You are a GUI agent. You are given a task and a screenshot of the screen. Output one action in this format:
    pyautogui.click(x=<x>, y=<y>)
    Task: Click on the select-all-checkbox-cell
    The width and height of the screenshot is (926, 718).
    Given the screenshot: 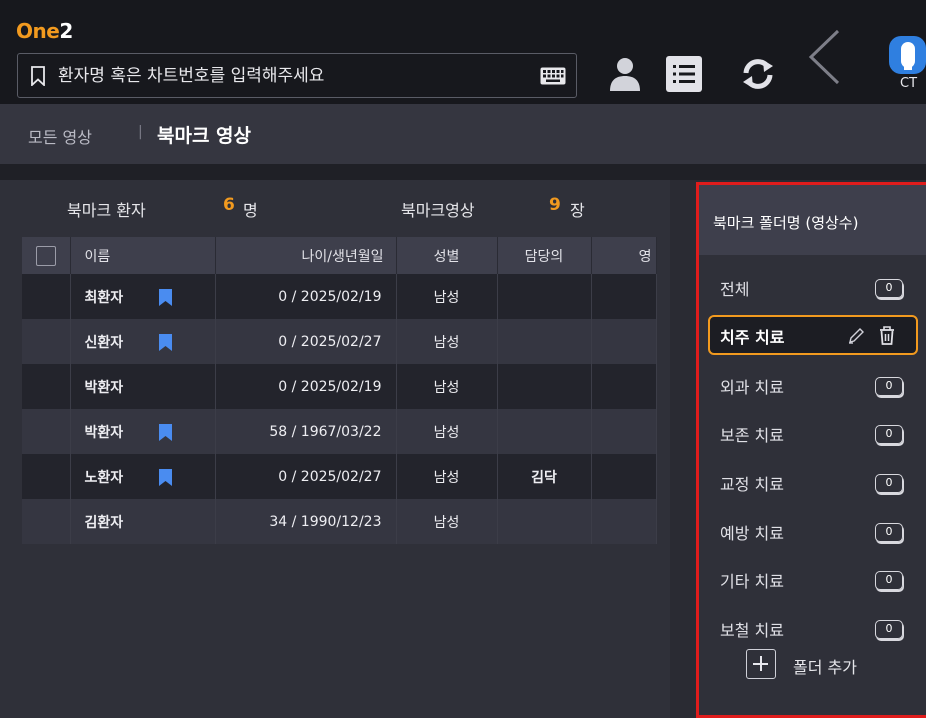 What is the action you would take?
    pyautogui.click(x=46, y=255)
    